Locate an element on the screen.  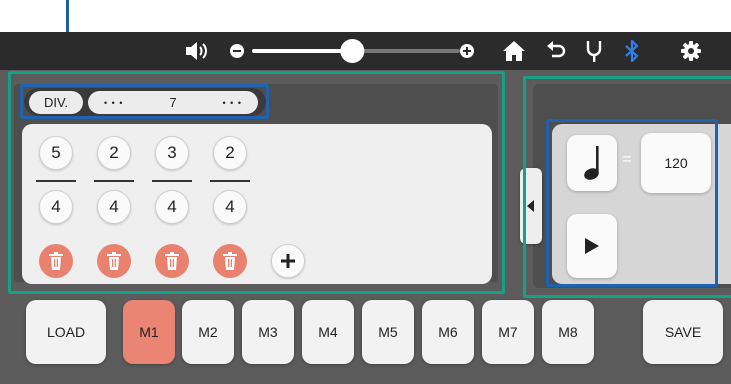
tuning-fork-icon is located at coordinates (594, 51).